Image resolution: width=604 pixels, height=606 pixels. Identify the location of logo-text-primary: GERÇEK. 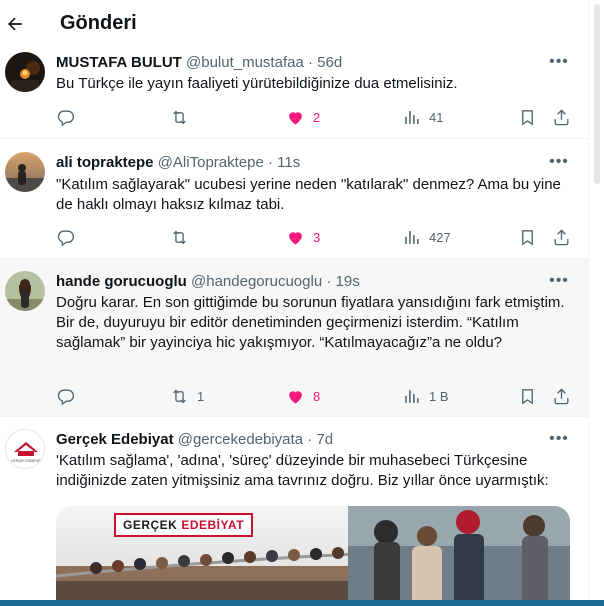
(150, 525).